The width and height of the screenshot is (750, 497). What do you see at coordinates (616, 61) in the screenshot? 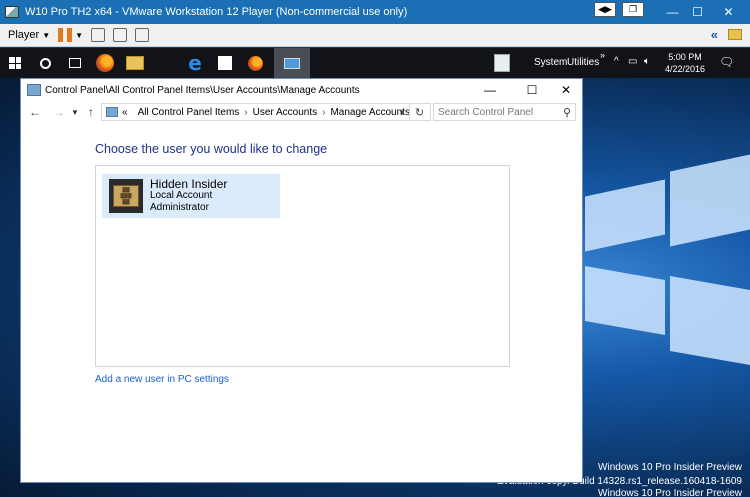
I see `show-hidden-icons-chevron-icon: ^` at bounding box center [616, 61].